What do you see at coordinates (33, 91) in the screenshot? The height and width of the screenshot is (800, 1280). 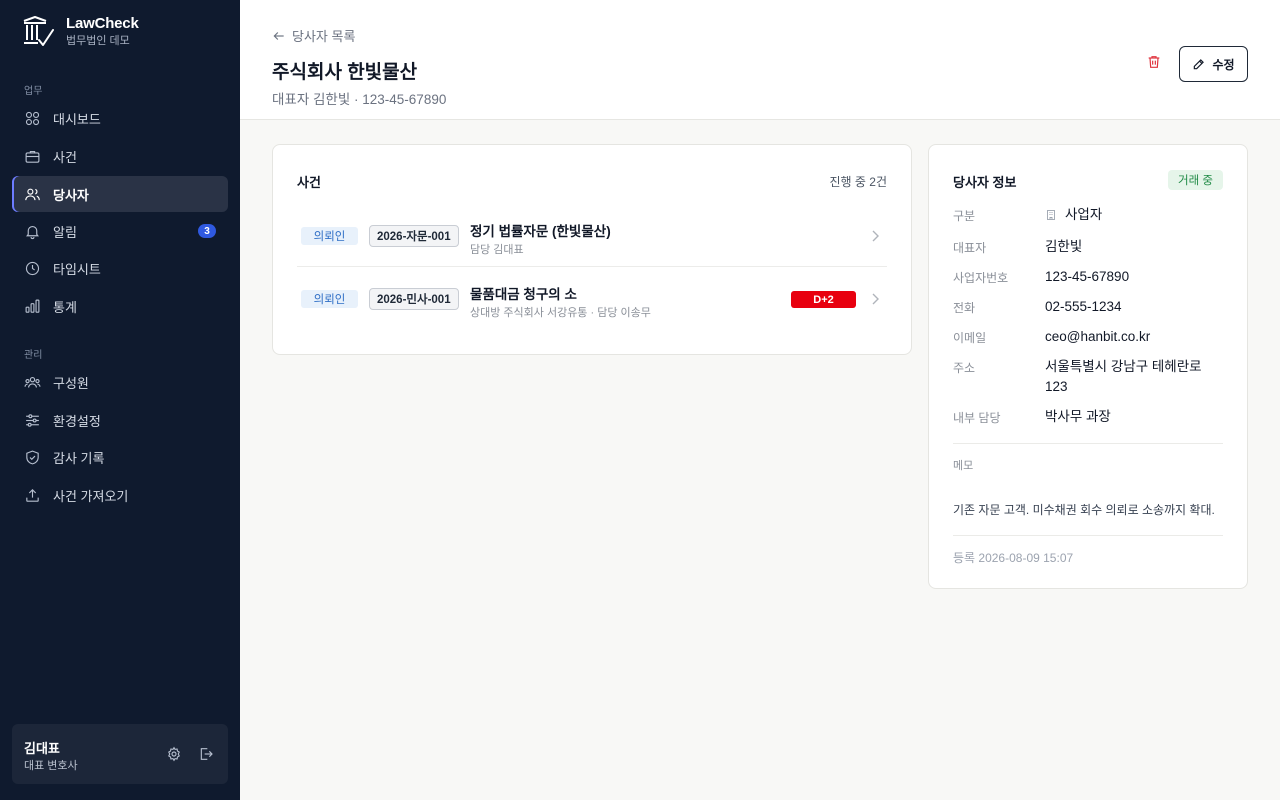 I see `section-label-work: 업무` at bounding box center [33, 91].